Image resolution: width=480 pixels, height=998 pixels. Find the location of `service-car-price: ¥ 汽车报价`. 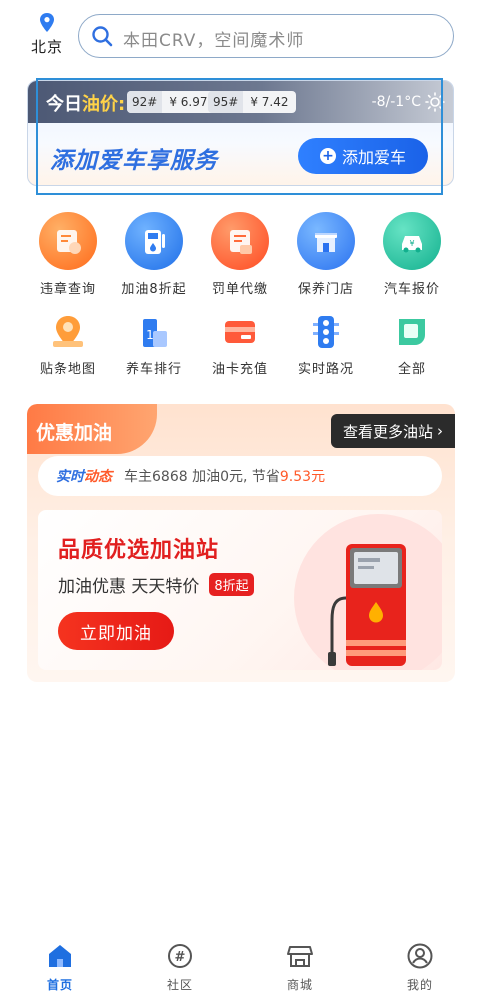

service-car-price: ¥ 汽车报价 is located at coordinates (412, 252).